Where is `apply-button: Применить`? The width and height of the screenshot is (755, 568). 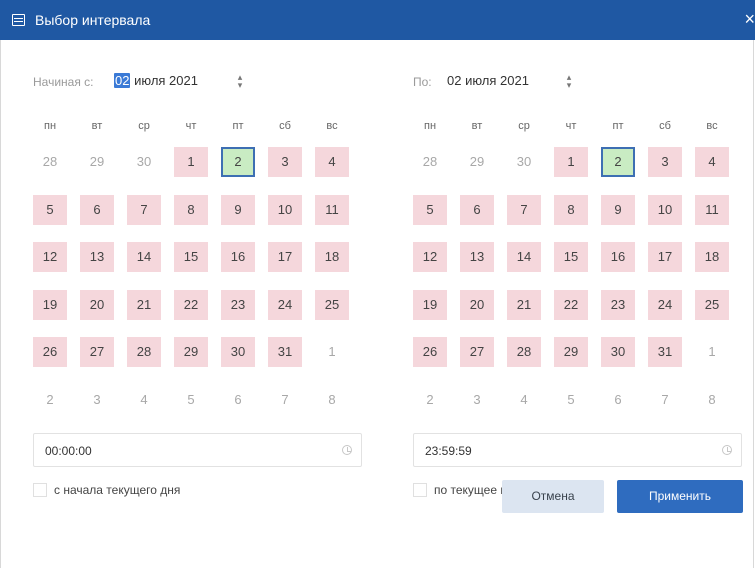
apply-button: Применить is located at coordinates (680, 496).